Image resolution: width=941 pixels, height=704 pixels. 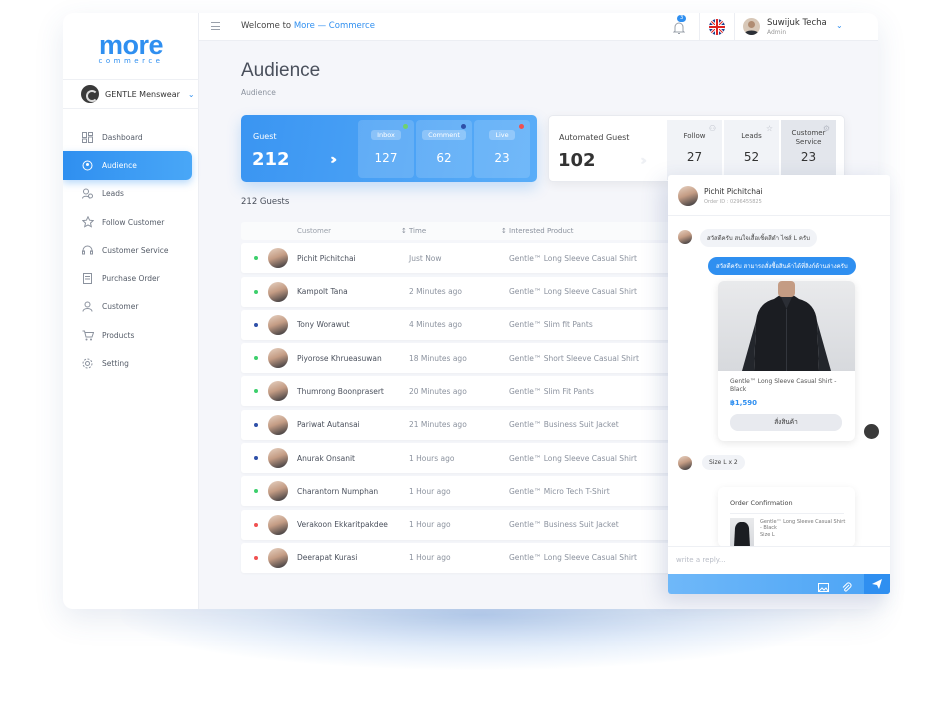 What do you see at coordinates (328, 424) in the screenshot?
I see `customer-name: Pariwat Autansai` at bounding box center [328, 424].